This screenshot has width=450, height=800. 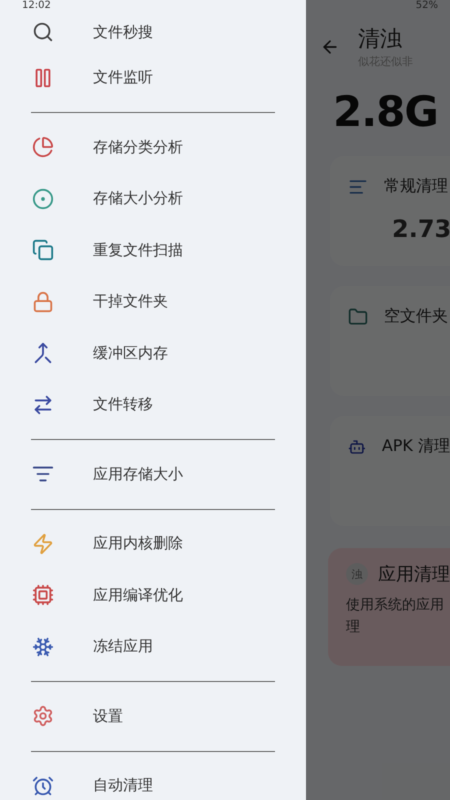 What do you see at coordinates (353, 627) in the screenshot?
I see `card-description: 理` at bounding box center [353, 627].